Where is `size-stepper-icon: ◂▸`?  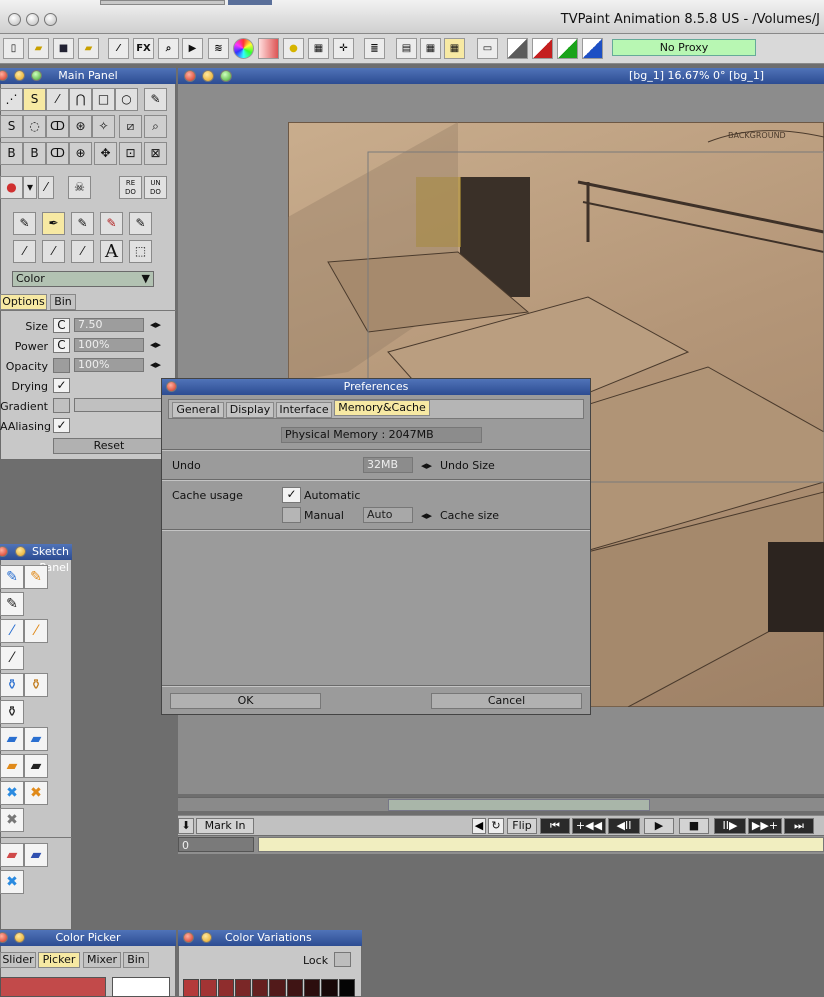
size-stepper-icon: ◂▸ is located at coordinates (155, 324).